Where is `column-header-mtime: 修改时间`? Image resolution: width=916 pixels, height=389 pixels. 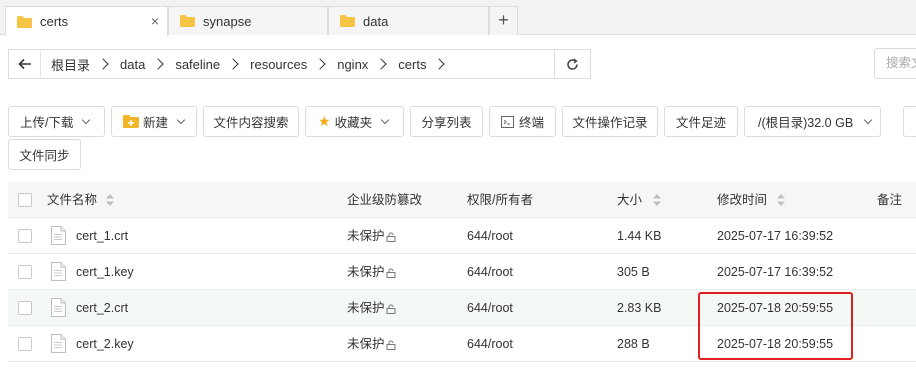
column-header-mtime: 修改时间 is located at coordinates (742, 200).